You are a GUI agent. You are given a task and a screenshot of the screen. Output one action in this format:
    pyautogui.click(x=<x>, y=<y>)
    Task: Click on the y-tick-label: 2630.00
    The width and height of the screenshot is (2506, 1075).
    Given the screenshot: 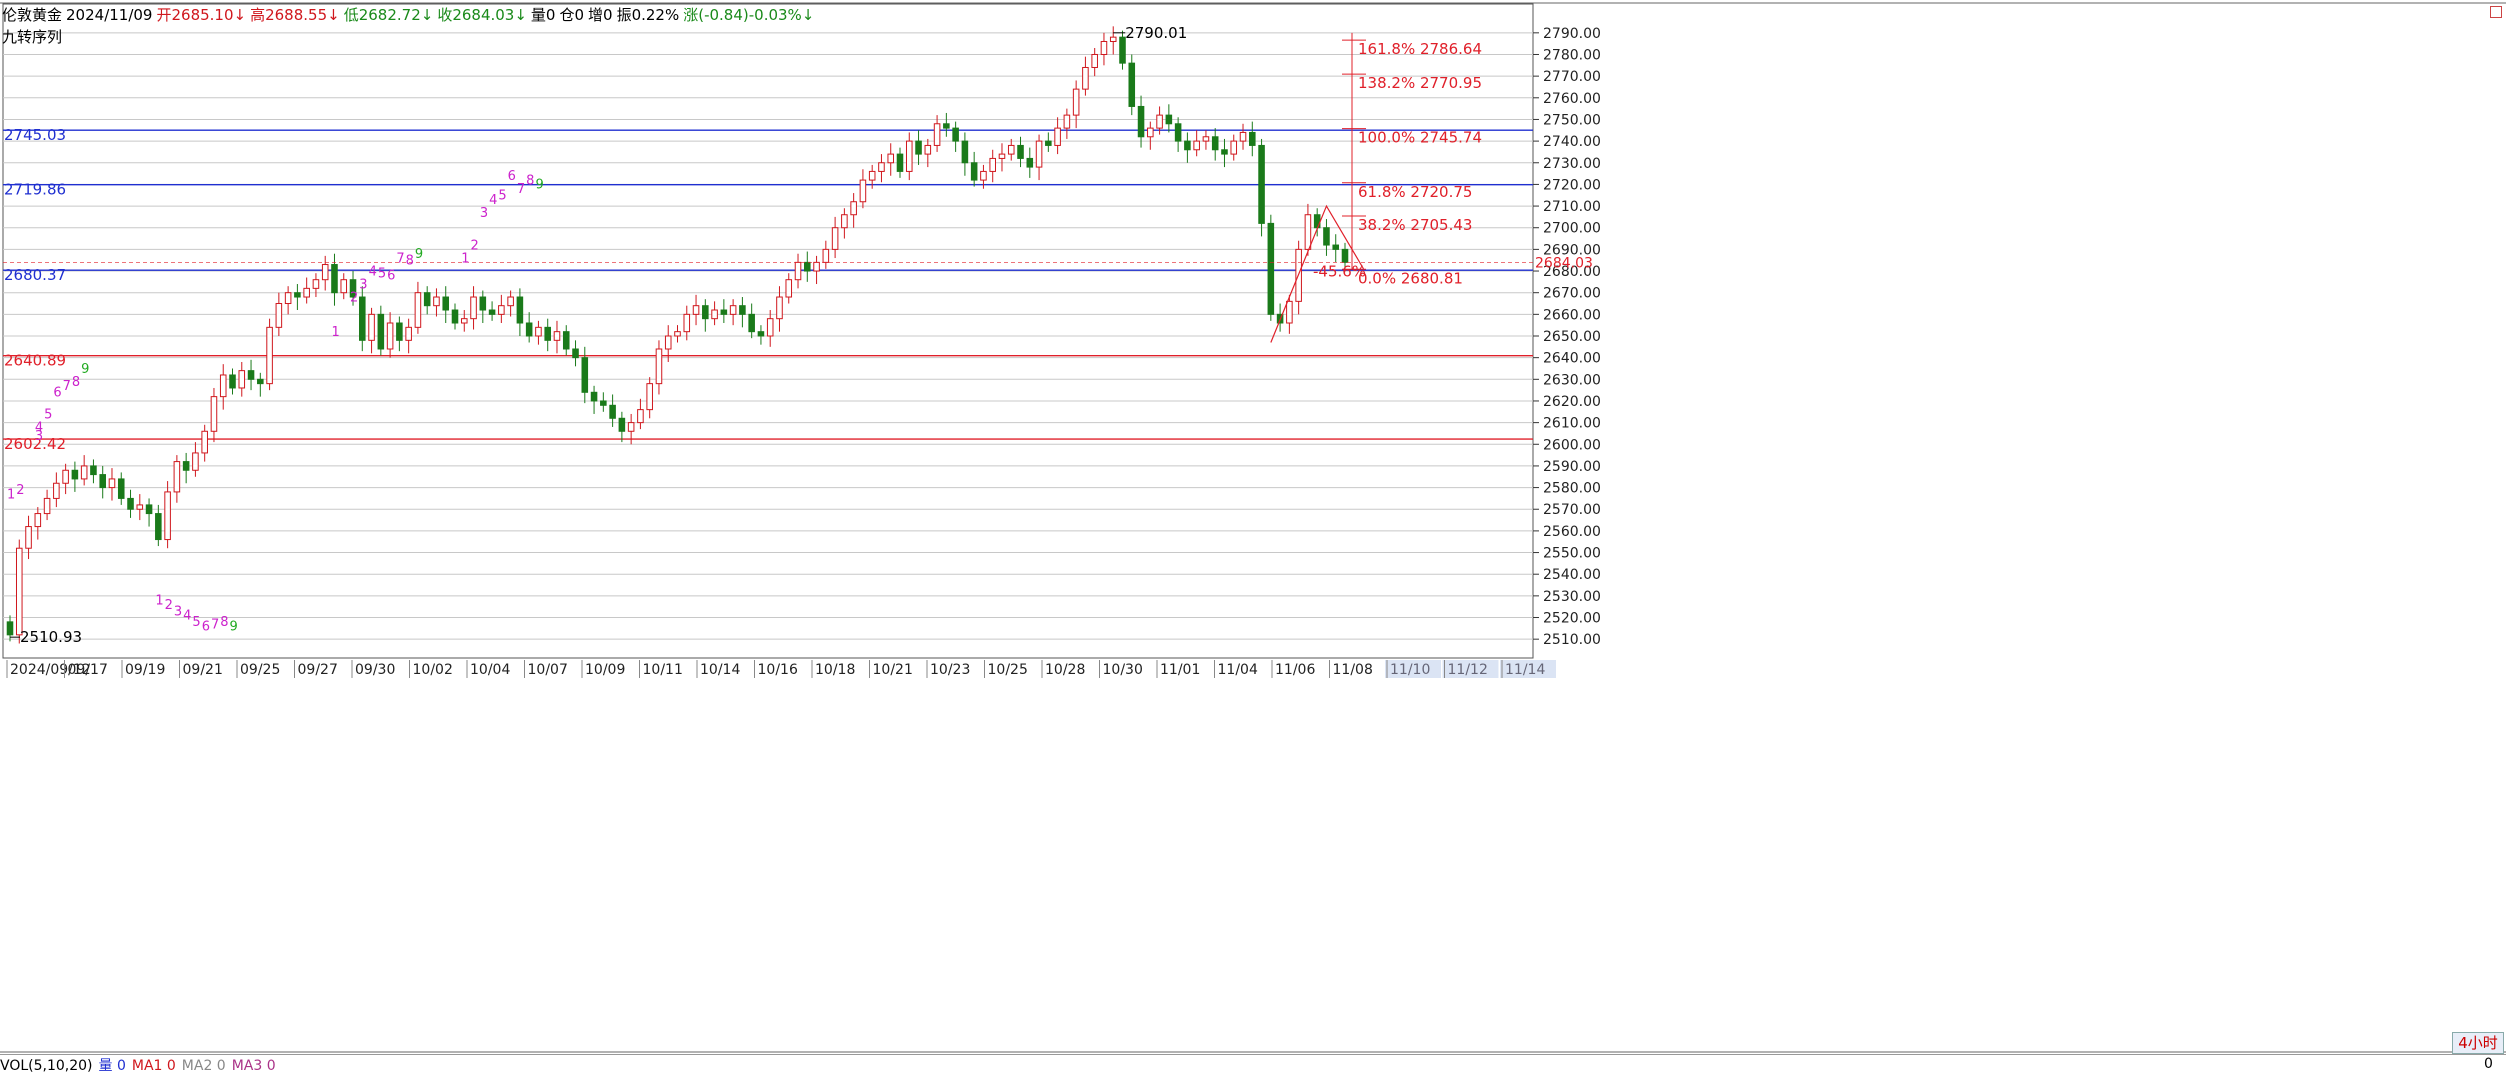 What is the action you would take?
    pyautogui.click(x=1572, y=380)
    